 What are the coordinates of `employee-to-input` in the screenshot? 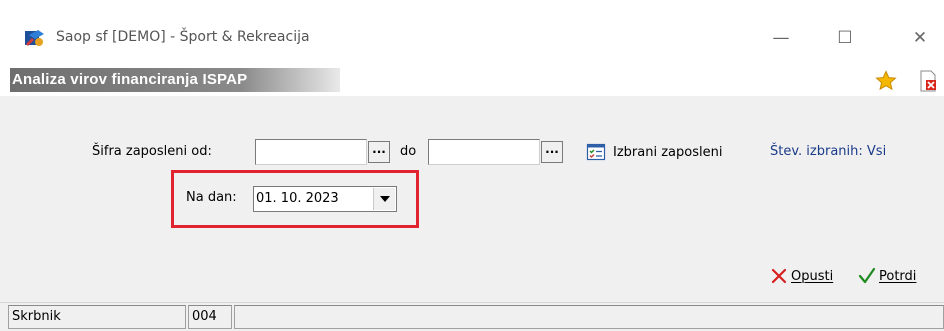 It's located at (484, 152).